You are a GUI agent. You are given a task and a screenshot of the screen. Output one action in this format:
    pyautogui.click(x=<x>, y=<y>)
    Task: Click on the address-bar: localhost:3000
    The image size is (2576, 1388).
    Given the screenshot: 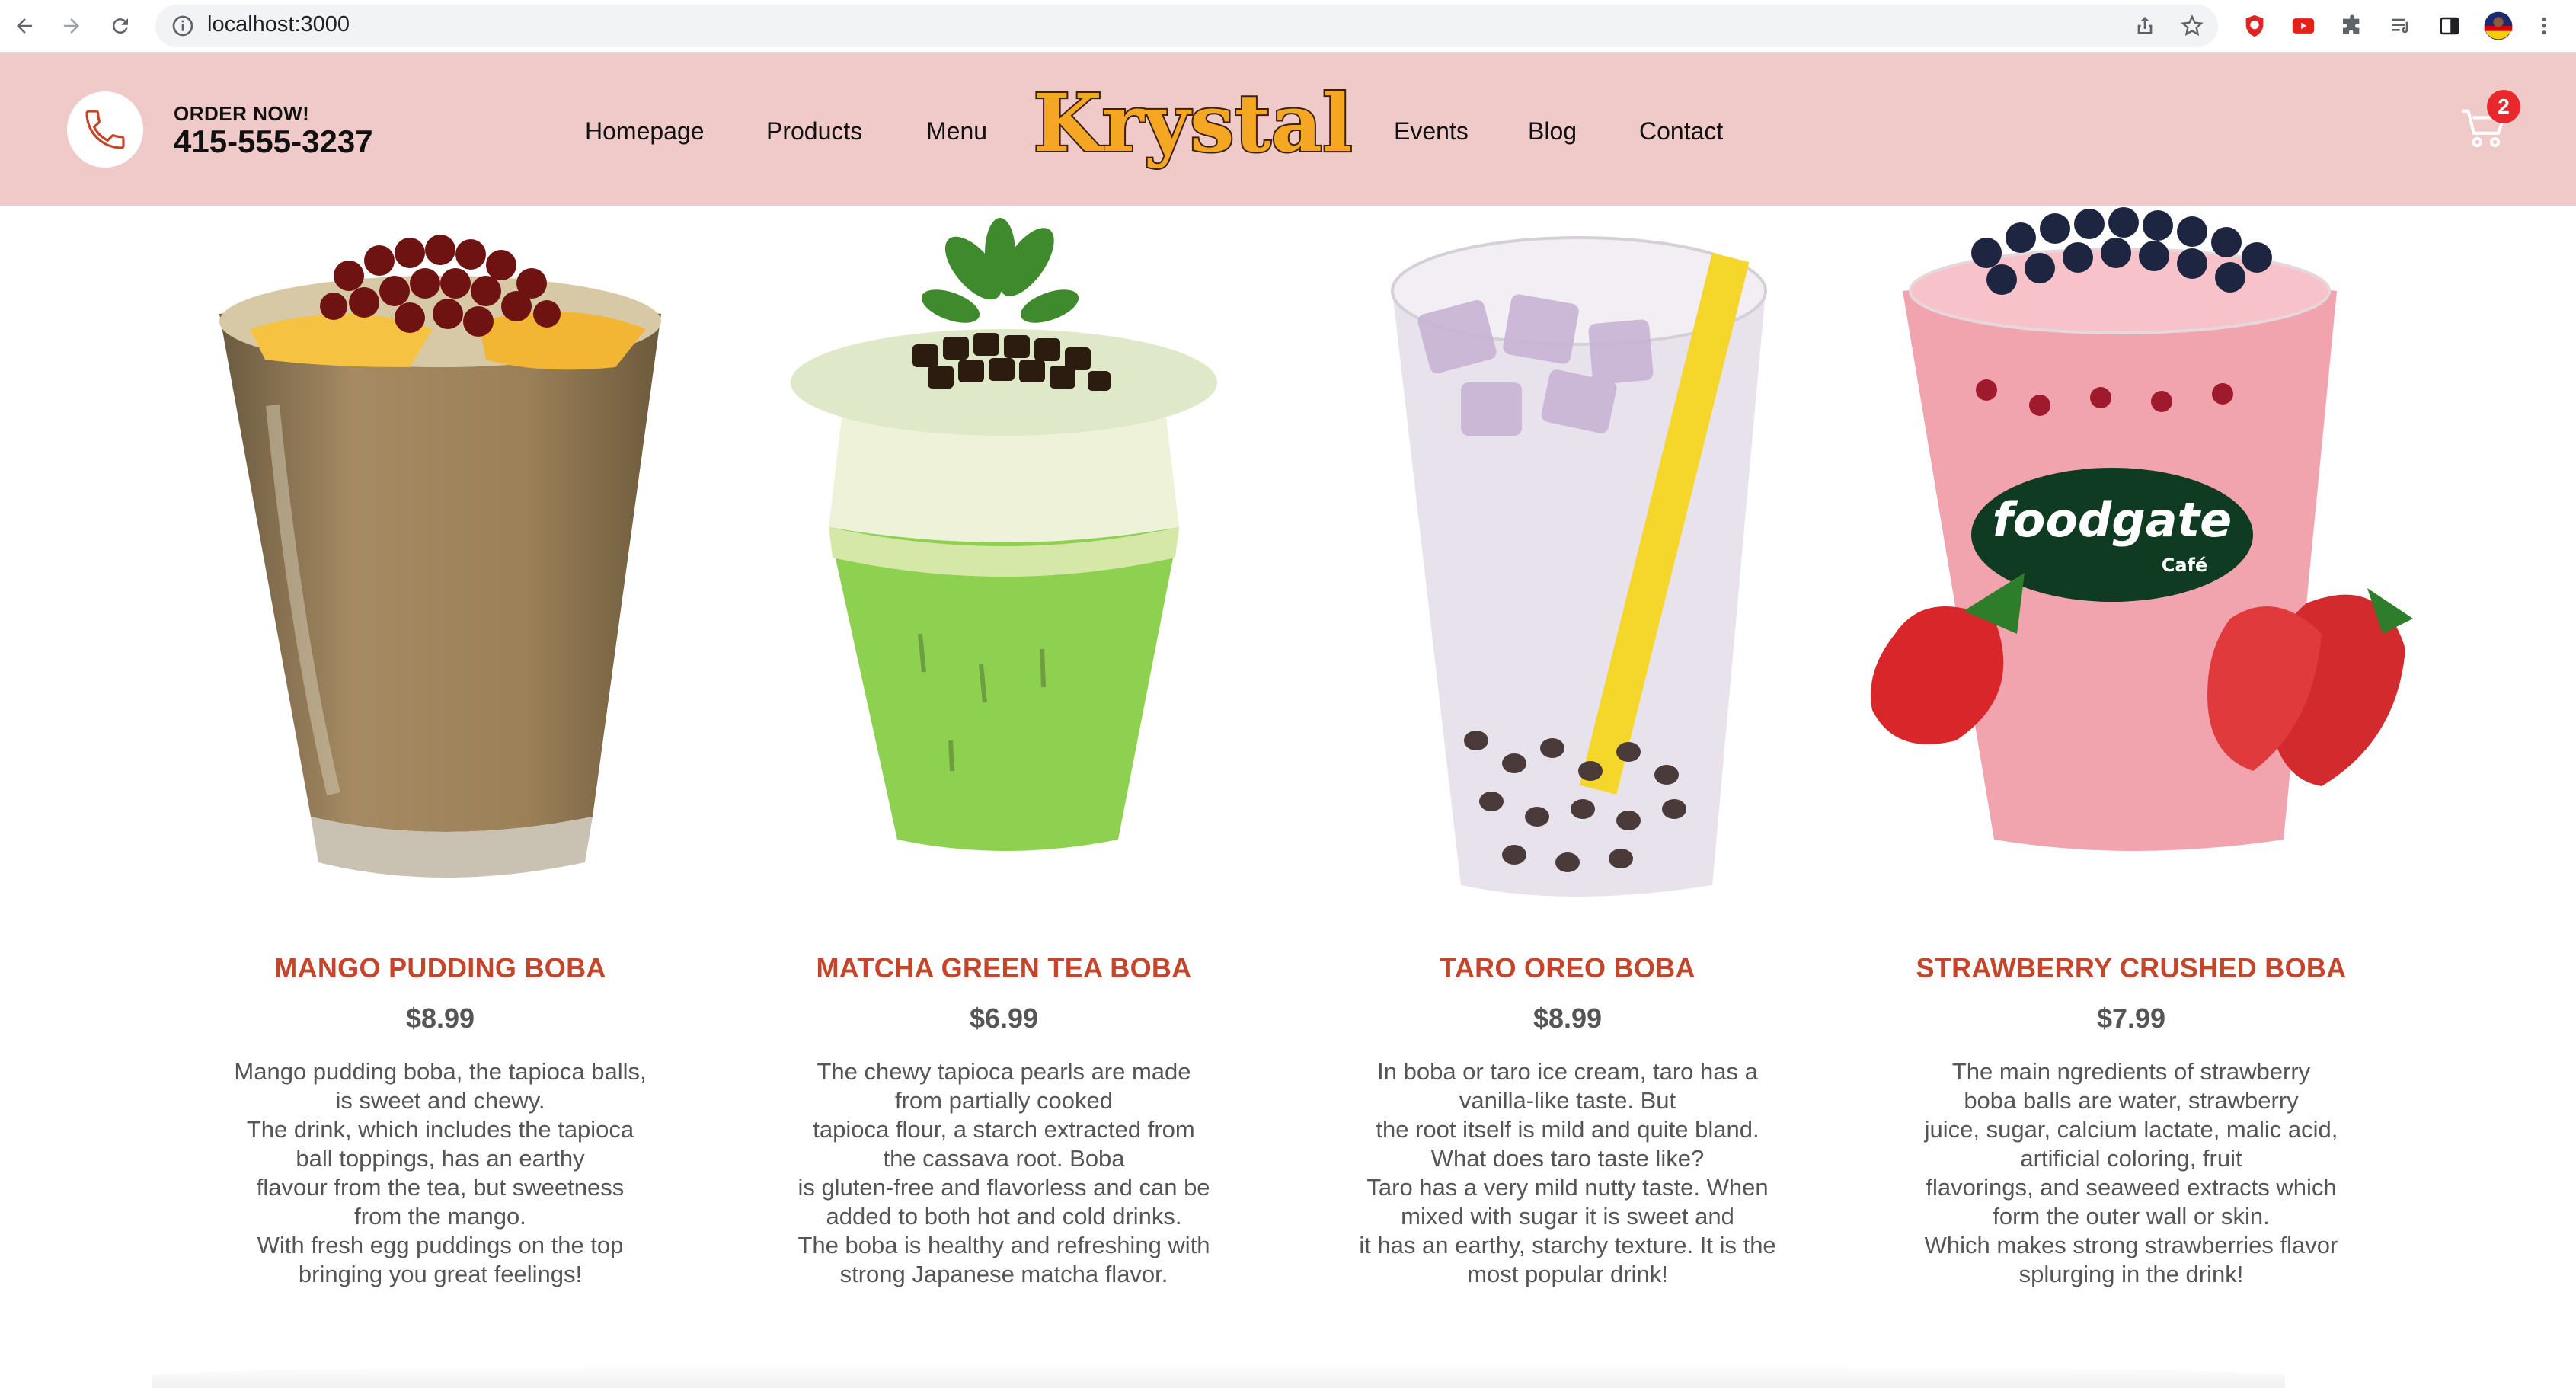 What is the action you would take?
    pyautogui.click(x=1186, y=26)
    